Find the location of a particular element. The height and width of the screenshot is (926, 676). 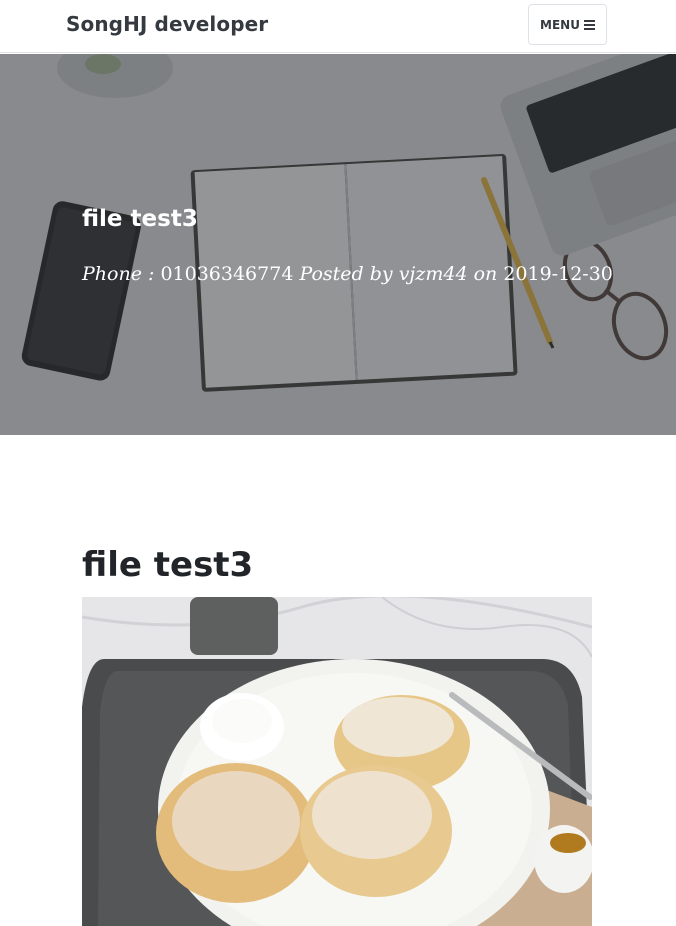

post-date: 2019-12-30 is located at coordinates (558, 274).